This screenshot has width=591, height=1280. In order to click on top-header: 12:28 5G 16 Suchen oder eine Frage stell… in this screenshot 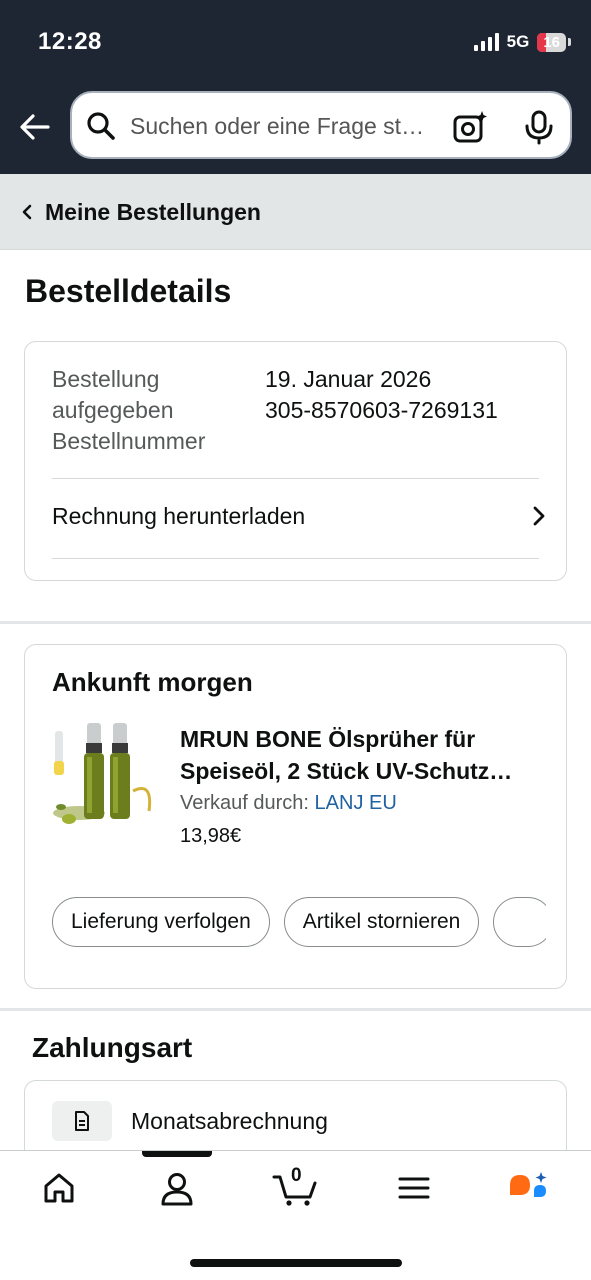, I will do `click(295, 87)`.